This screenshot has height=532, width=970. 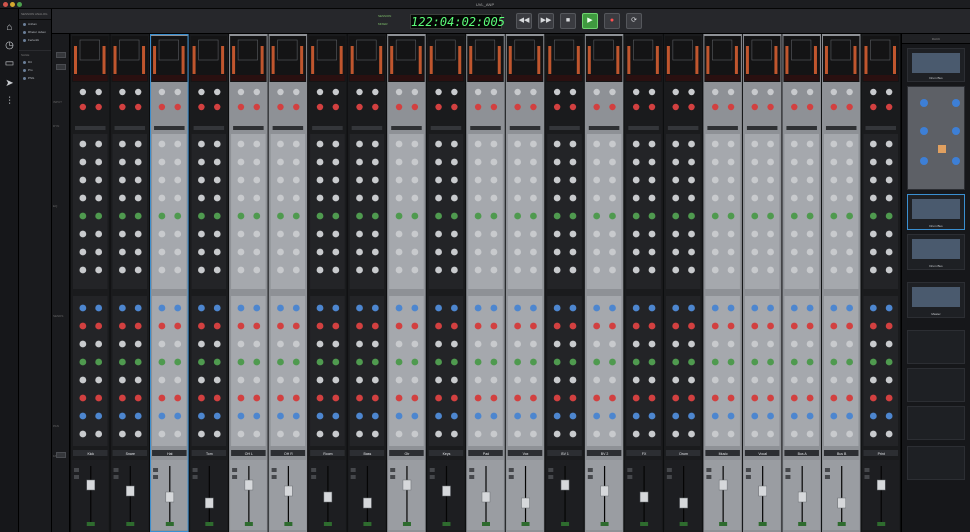 I want to click on sub-item: PSG, so click(x=35, y=78).